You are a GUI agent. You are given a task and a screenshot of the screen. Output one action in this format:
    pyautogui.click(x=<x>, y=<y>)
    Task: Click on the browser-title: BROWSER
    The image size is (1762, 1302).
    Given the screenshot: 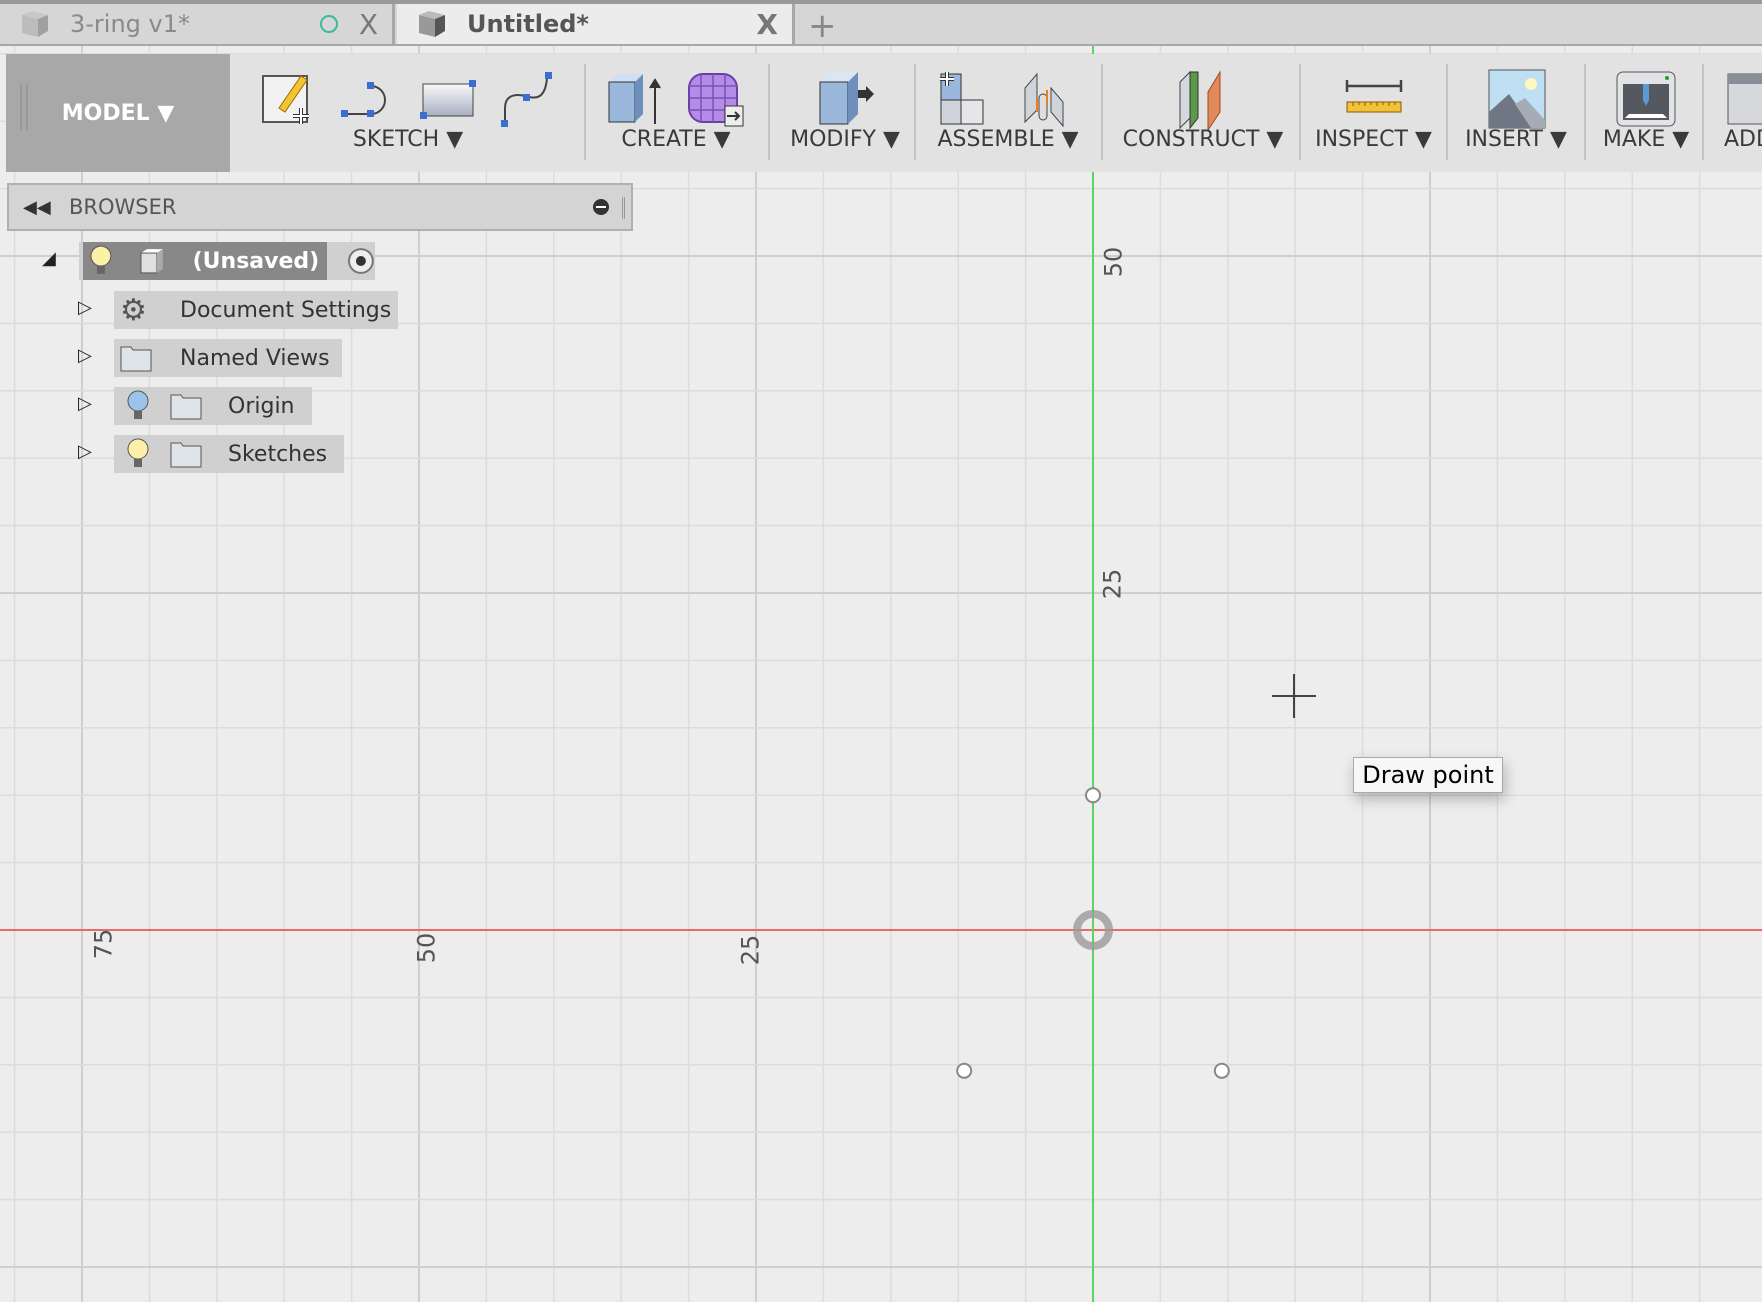 What is the action you would take?
    pyautogui.click(x=123, y=207)
    